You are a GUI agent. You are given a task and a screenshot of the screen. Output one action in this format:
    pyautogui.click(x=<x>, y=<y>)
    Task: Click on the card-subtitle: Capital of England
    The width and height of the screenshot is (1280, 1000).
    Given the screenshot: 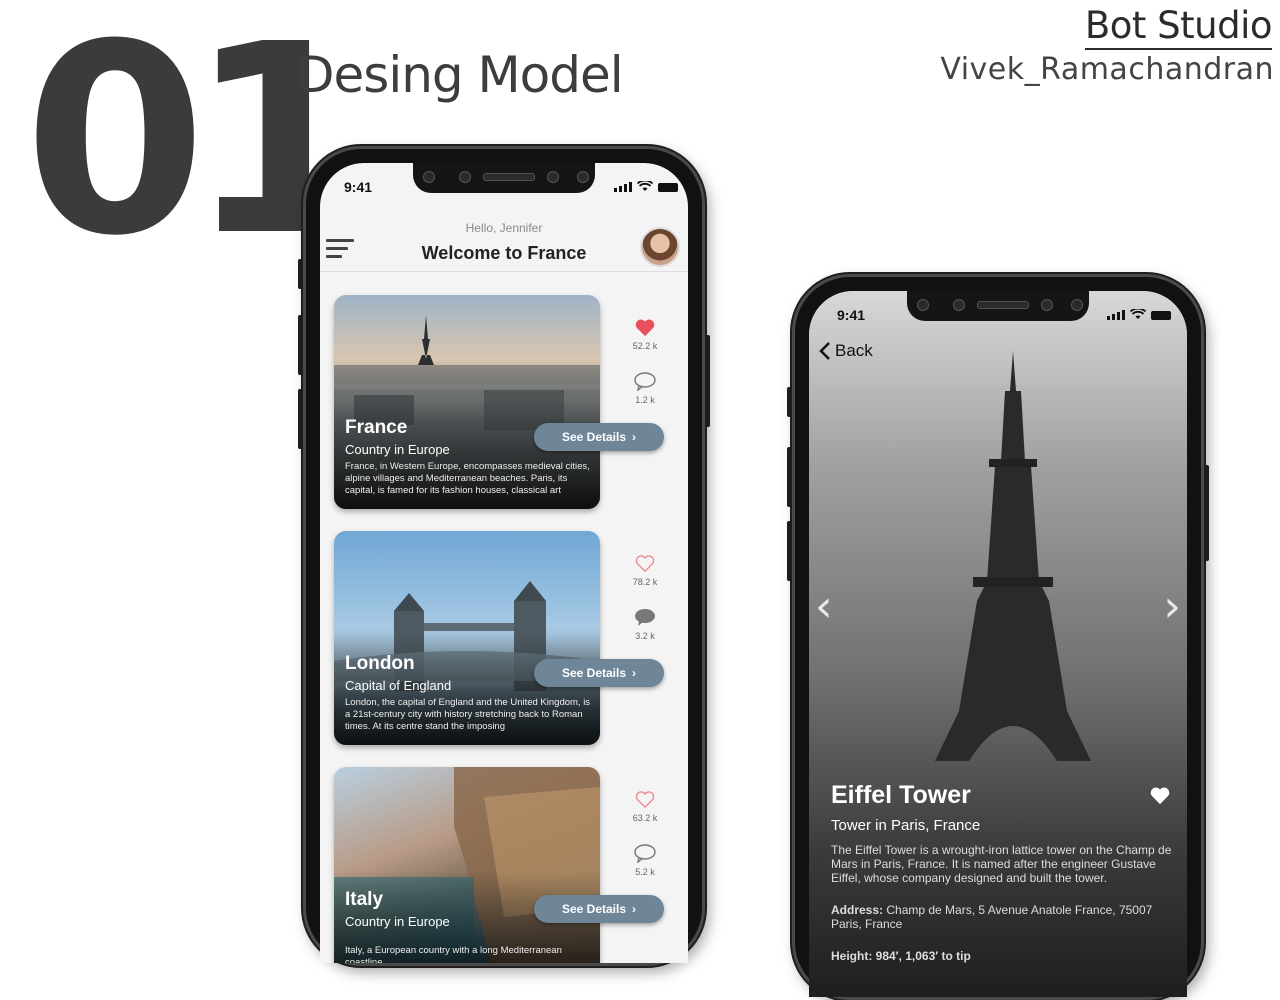 What is the action you would take?
    pyautogui.click(x=398, y=685)
    